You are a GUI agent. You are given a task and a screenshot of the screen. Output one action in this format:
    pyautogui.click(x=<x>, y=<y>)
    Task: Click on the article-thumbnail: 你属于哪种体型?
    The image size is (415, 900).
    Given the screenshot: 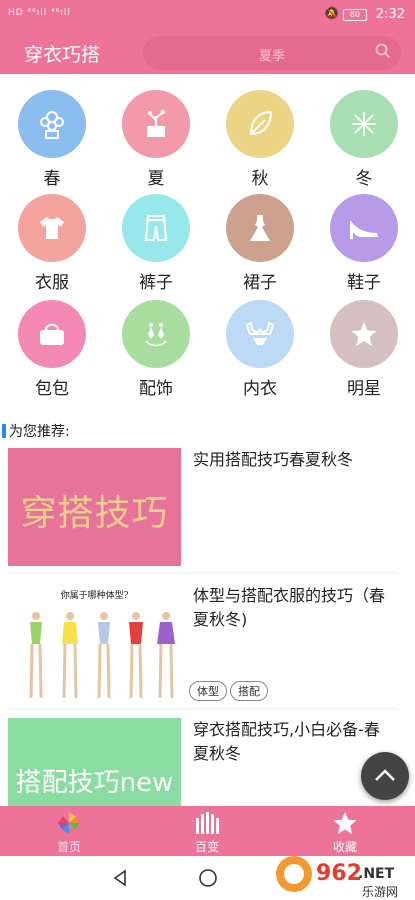 What is the action you would take?
    pyautogui.click(x=94, y=643)
    